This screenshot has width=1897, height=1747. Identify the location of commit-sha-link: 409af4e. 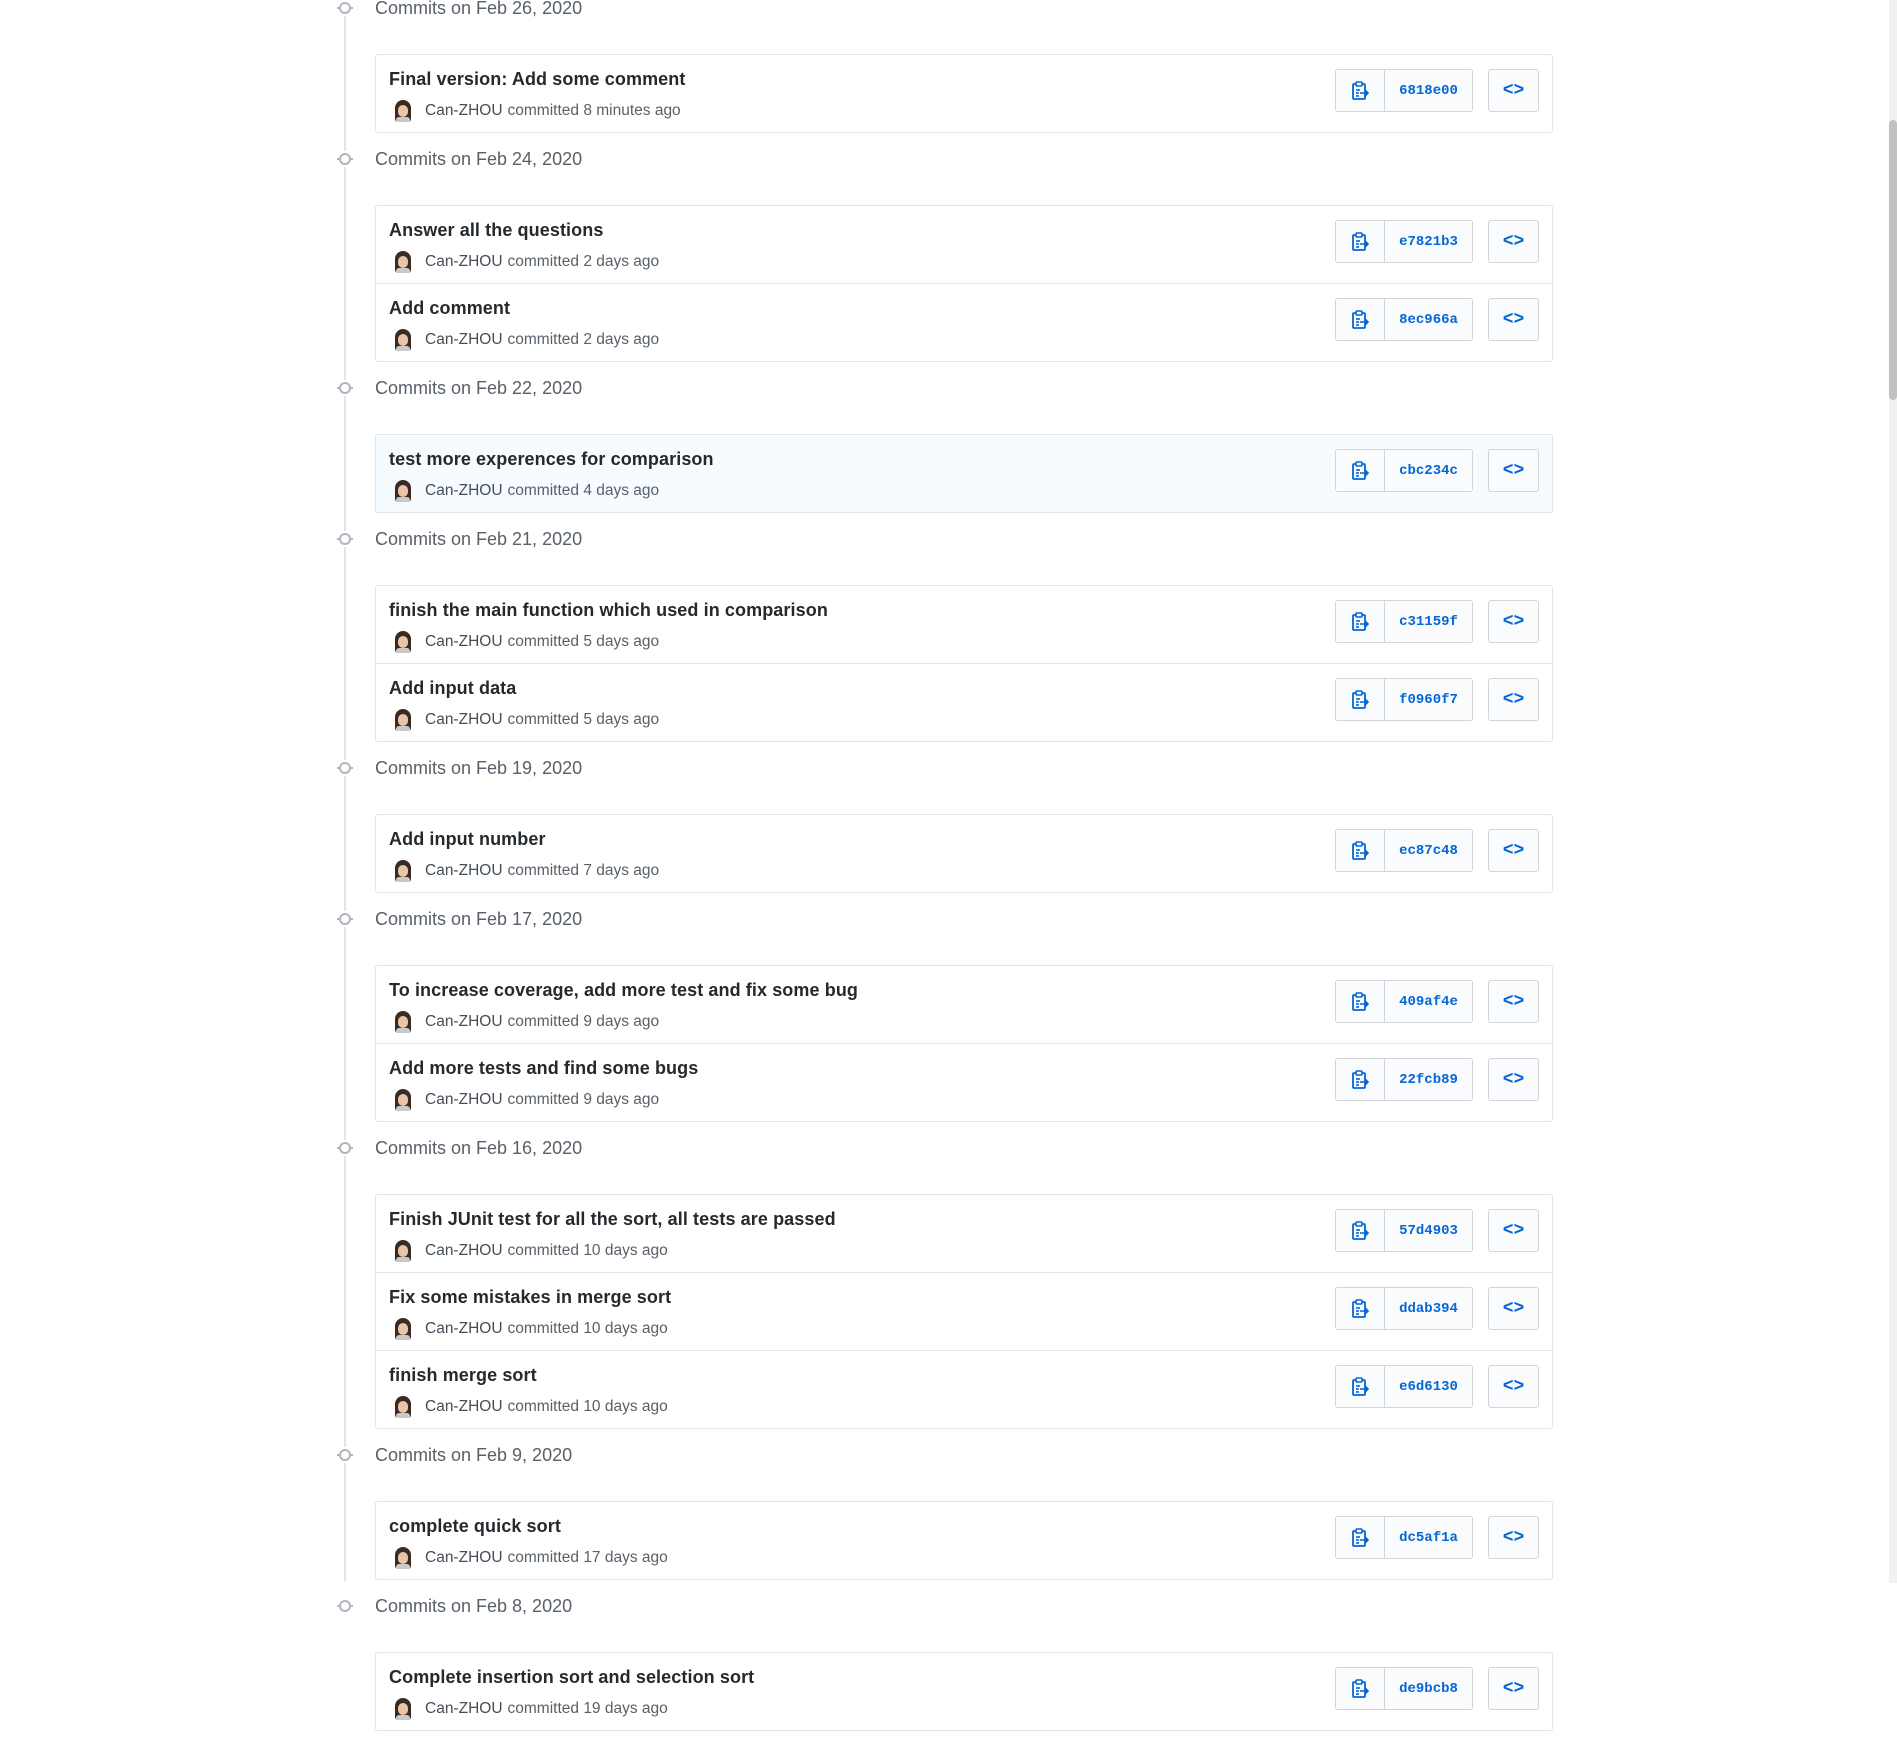
(1428, 1001).